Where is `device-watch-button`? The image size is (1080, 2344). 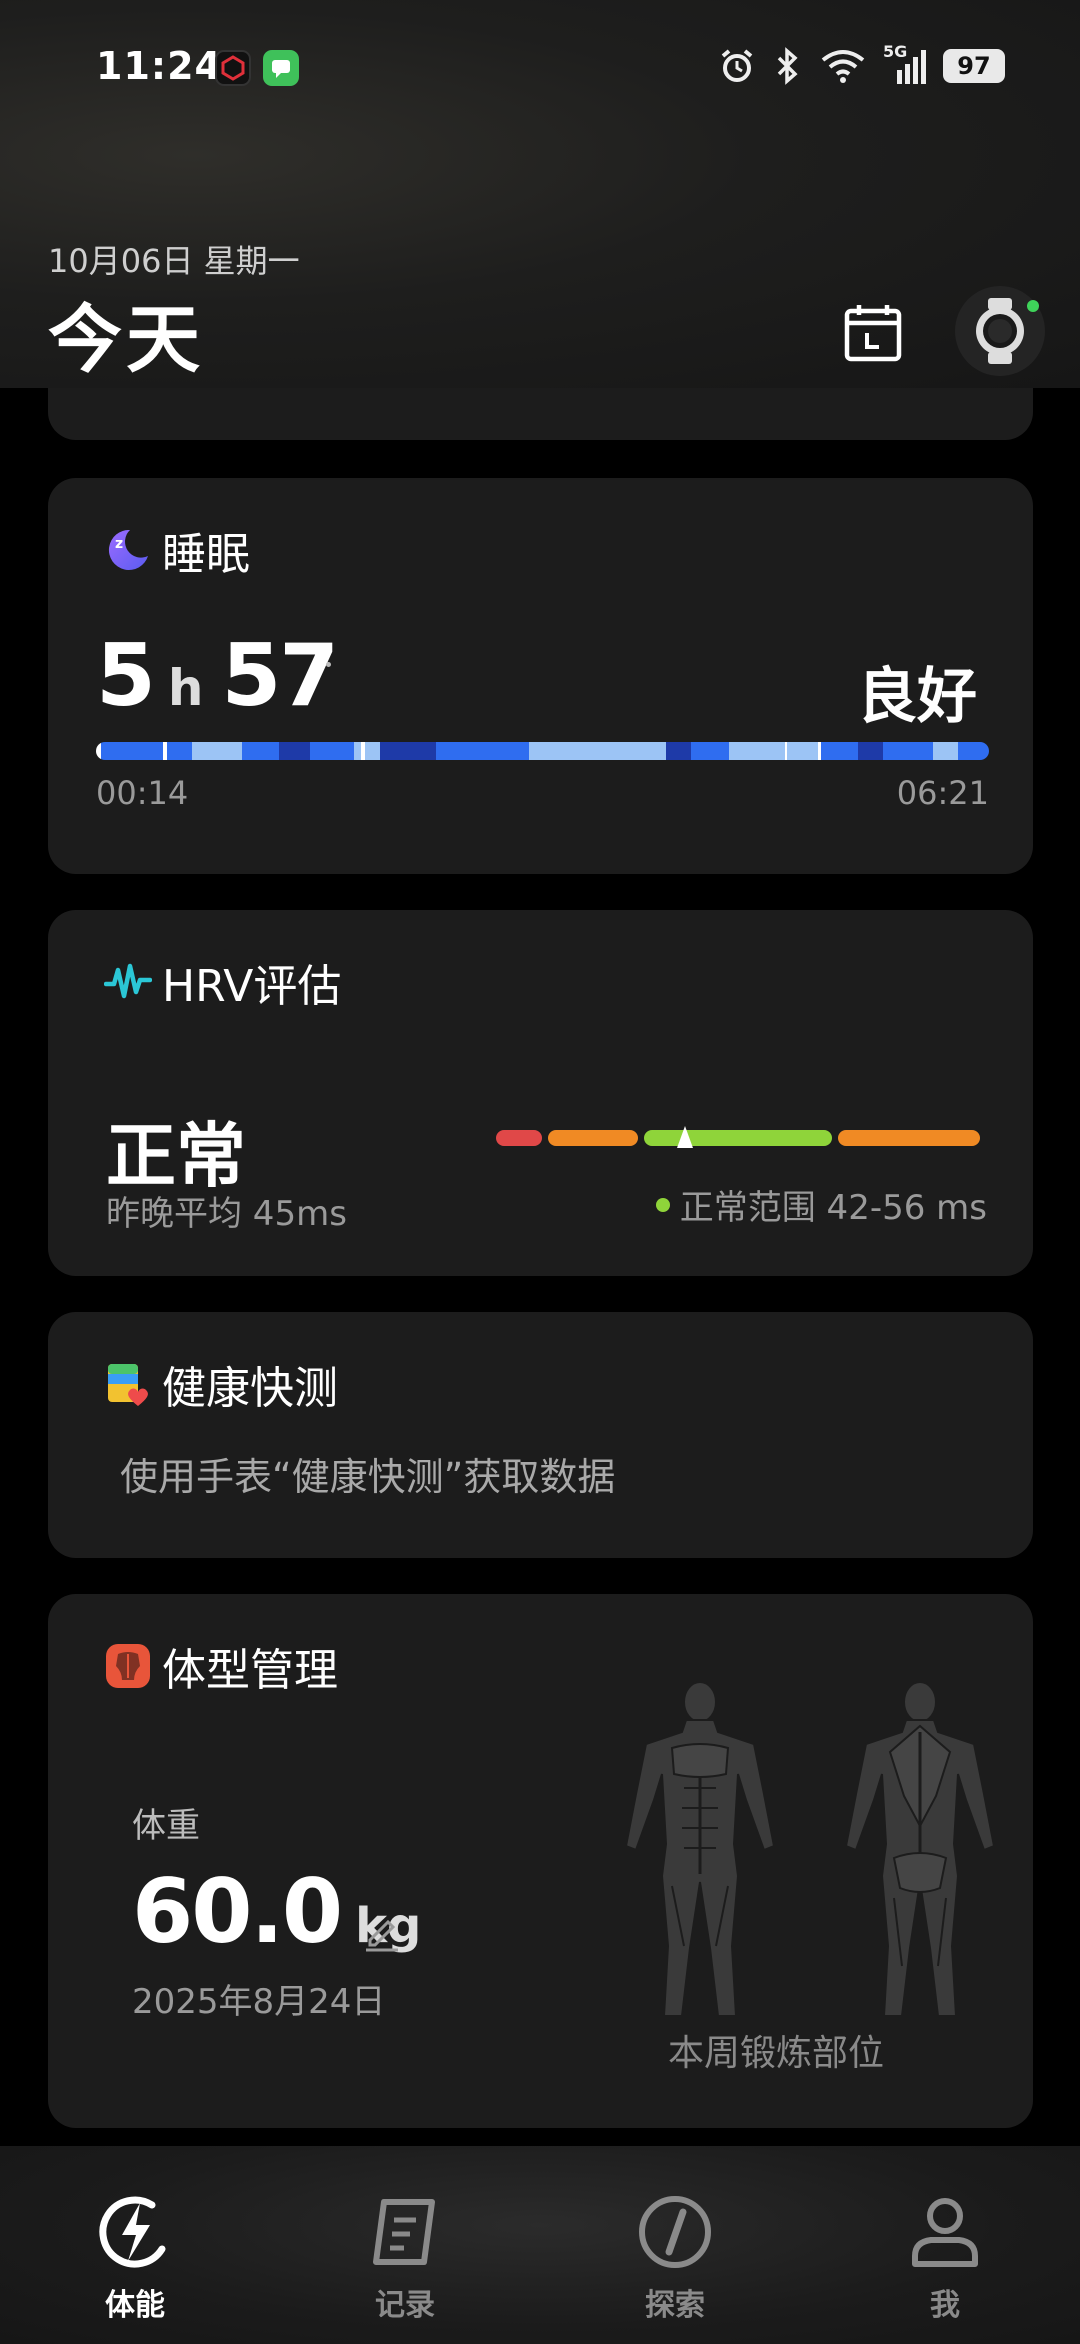
device-watch-button is located at coordinates (1000, 331).